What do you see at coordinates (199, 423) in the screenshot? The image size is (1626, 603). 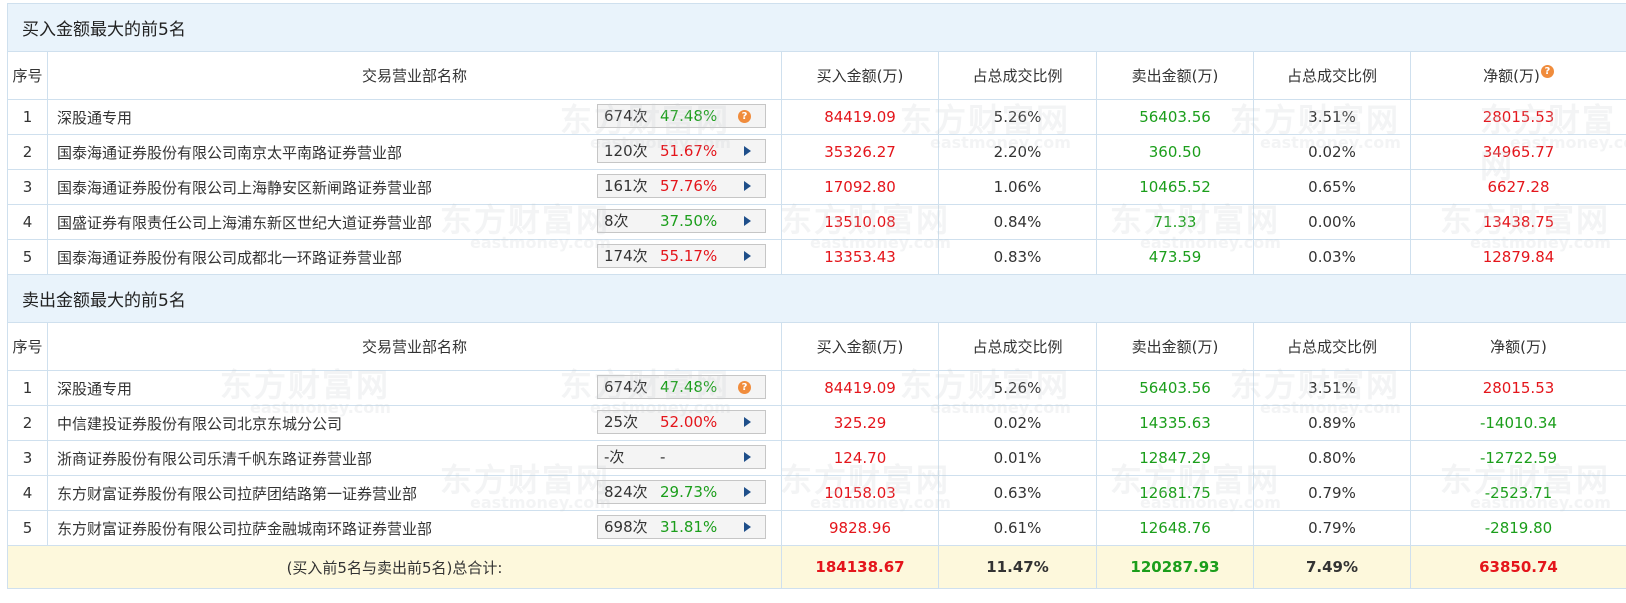 I see `branch-name: 中信建投证券股份有限公司北京东城分公司` at bounding box center [199, 423].